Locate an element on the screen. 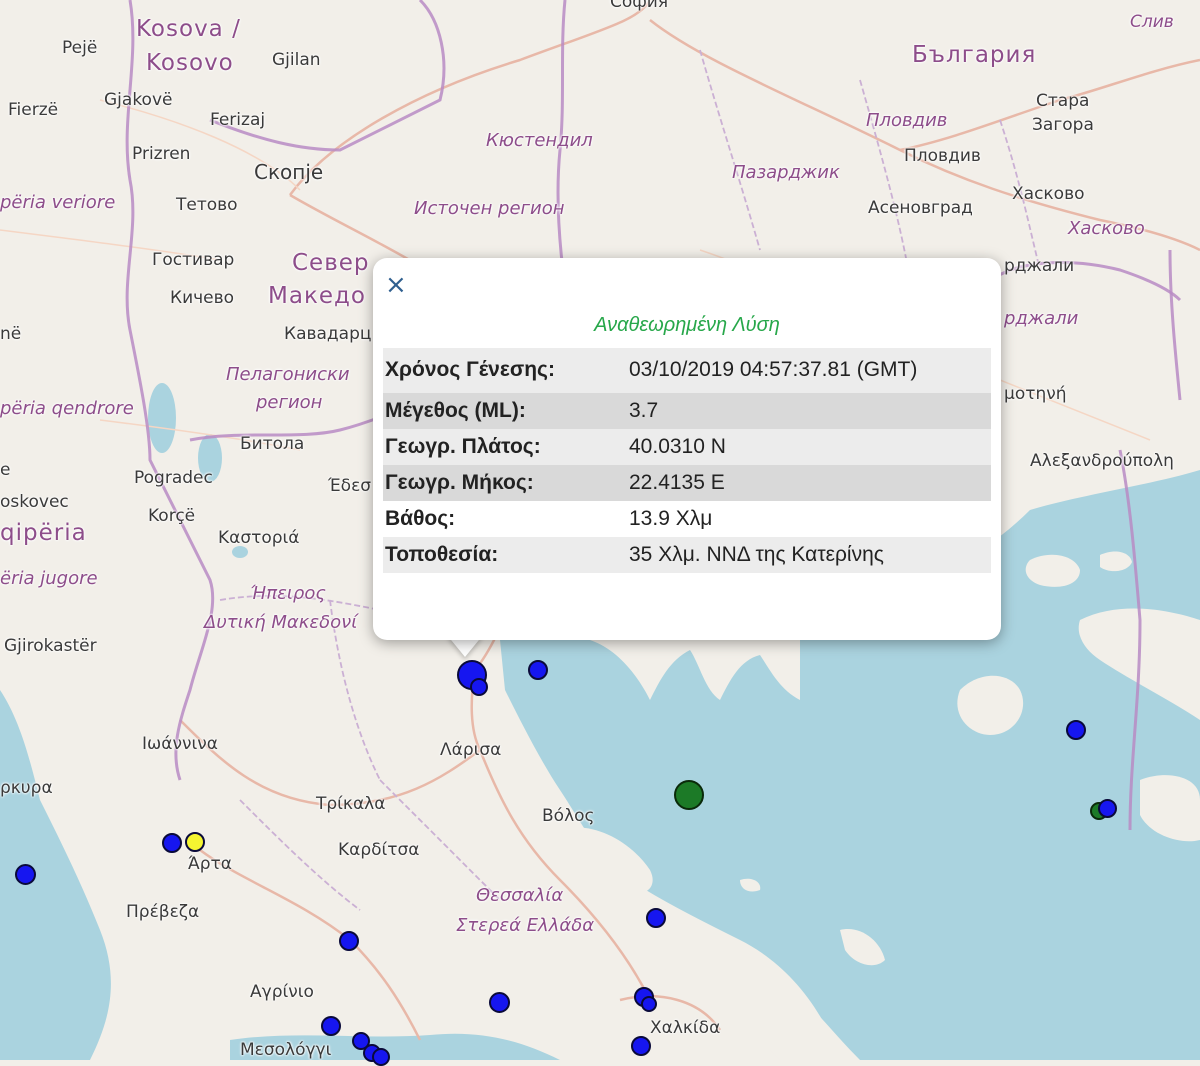  detail-row-longitude: Γεωγρ. Μήκος: 22.4135 E is located at coordinates (687, 482).